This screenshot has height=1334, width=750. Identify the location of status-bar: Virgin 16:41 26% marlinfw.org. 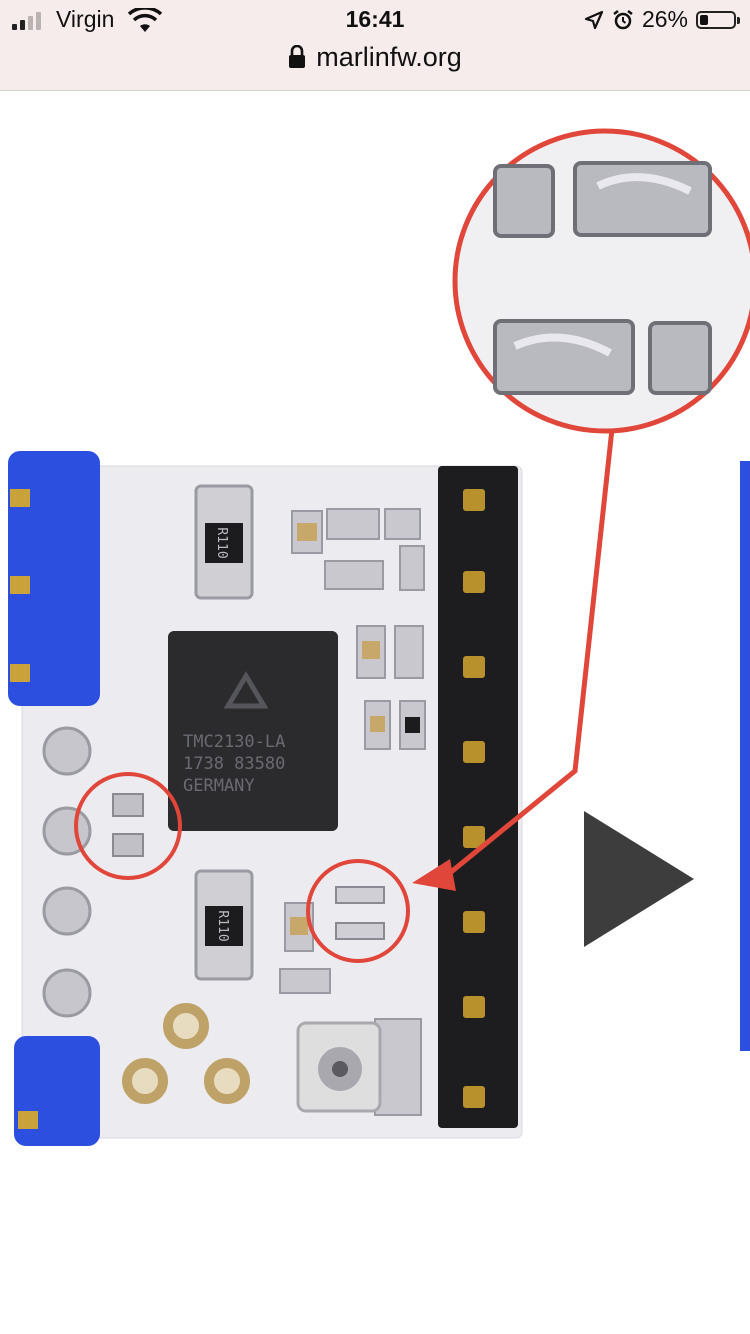
(375, 45).